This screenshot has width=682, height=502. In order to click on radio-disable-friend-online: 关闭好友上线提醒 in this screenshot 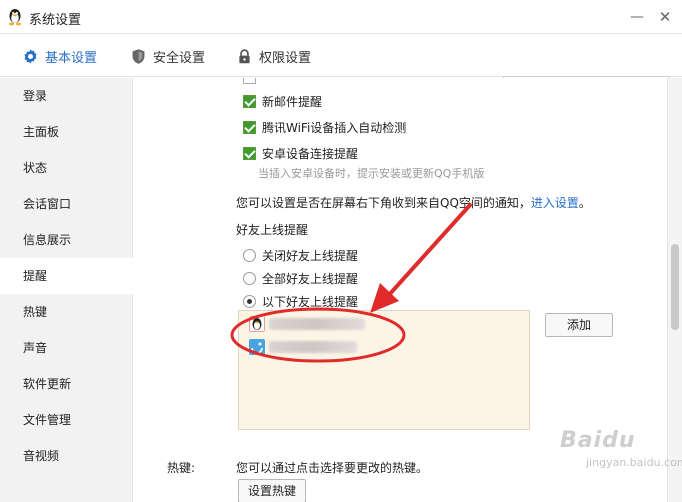, I will do `click(300, 255)`.